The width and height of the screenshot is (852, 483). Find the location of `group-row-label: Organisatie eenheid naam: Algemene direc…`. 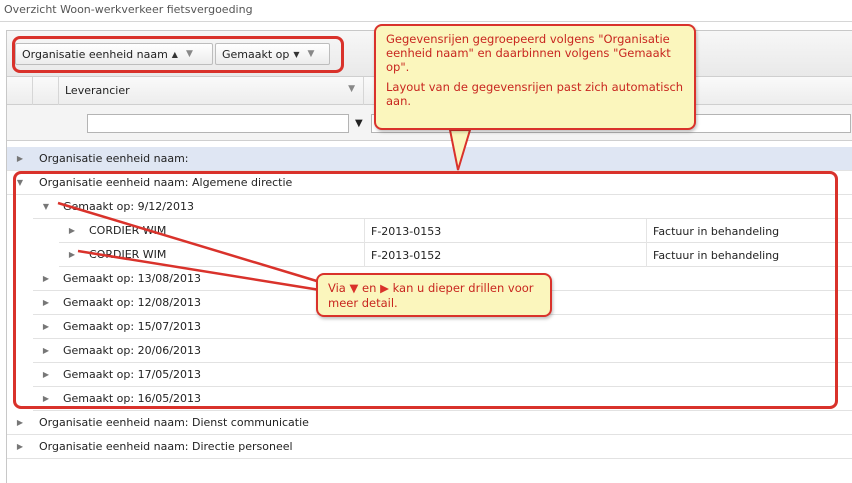

group-row-label: Organisatie eenheid naam: Algemene direc… is located at coordinates (166, 182).